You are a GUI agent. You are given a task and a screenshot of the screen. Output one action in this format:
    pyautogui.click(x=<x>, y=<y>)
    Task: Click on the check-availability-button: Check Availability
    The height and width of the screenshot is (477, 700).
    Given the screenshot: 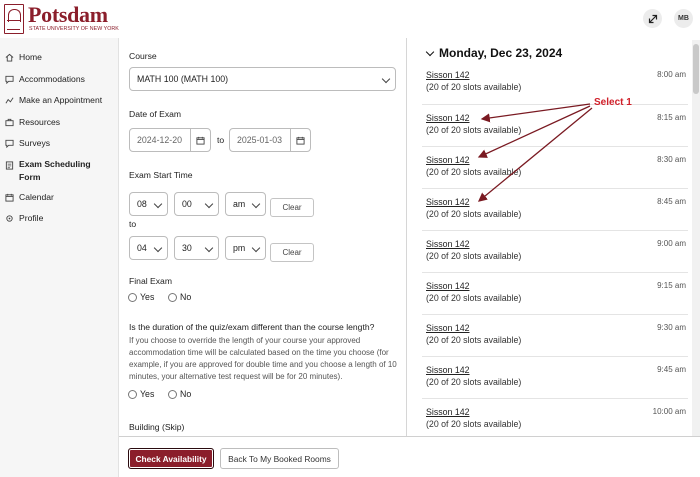 What is the action you would take?
    pyautogui.click(x=171, y=458)
    